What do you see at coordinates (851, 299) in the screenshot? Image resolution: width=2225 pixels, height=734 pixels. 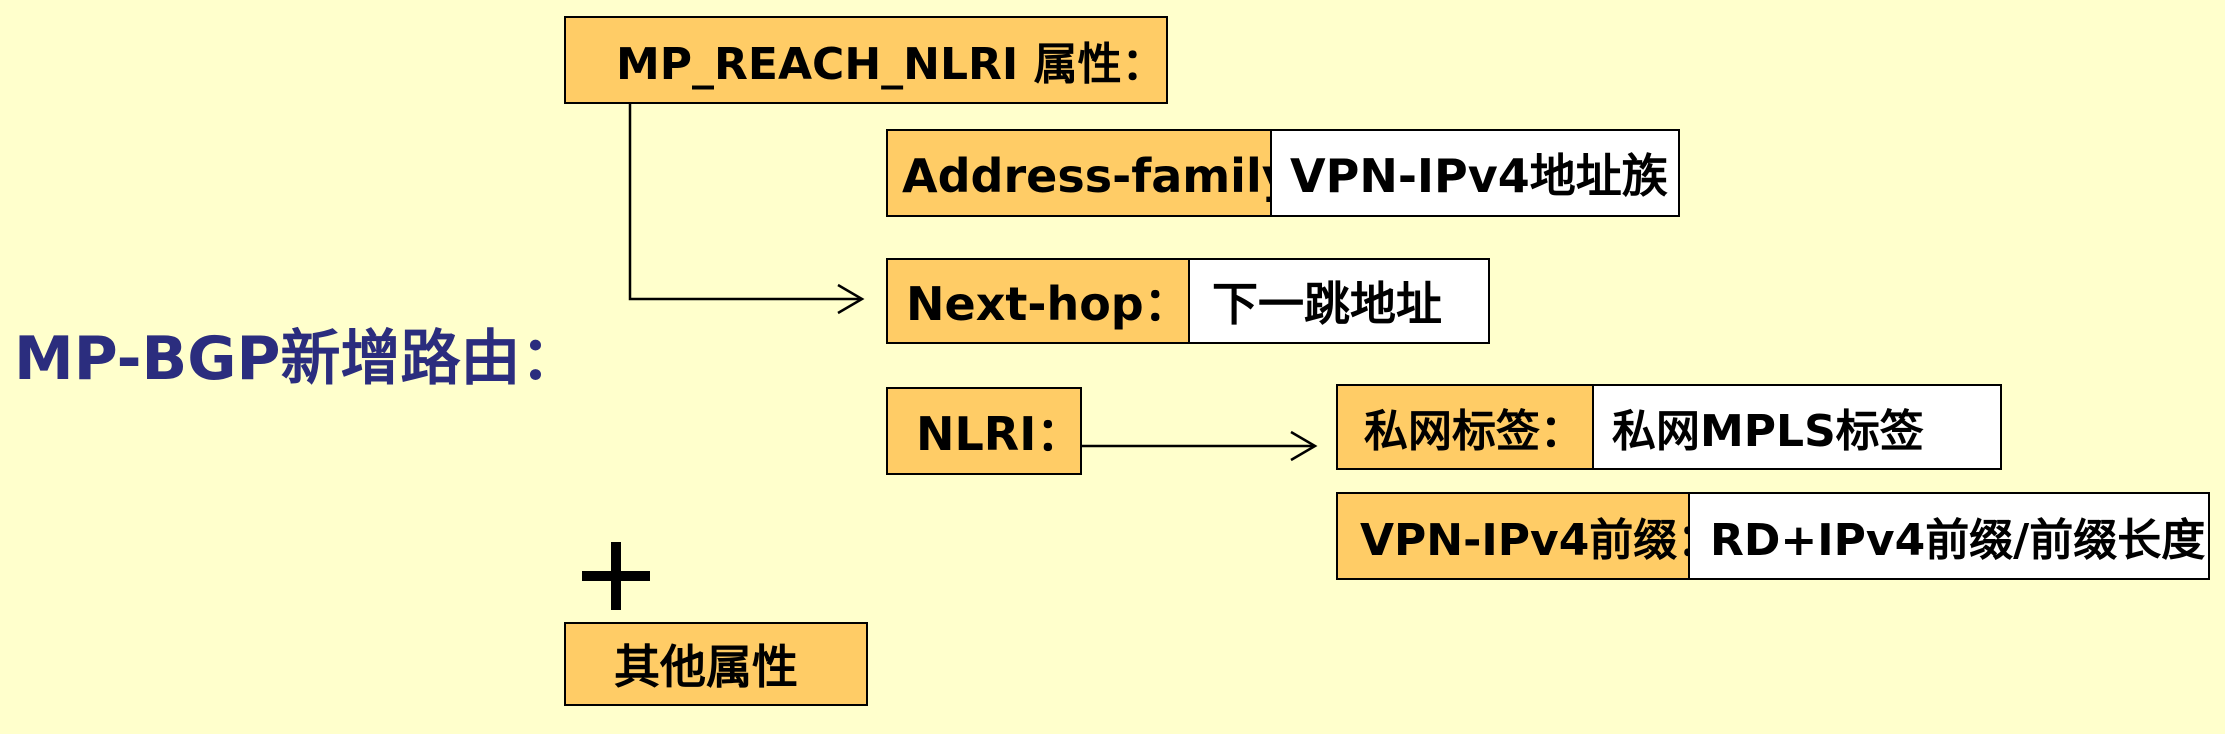 I see `next-hop-arrowhead` at bounding box center [851, 299].